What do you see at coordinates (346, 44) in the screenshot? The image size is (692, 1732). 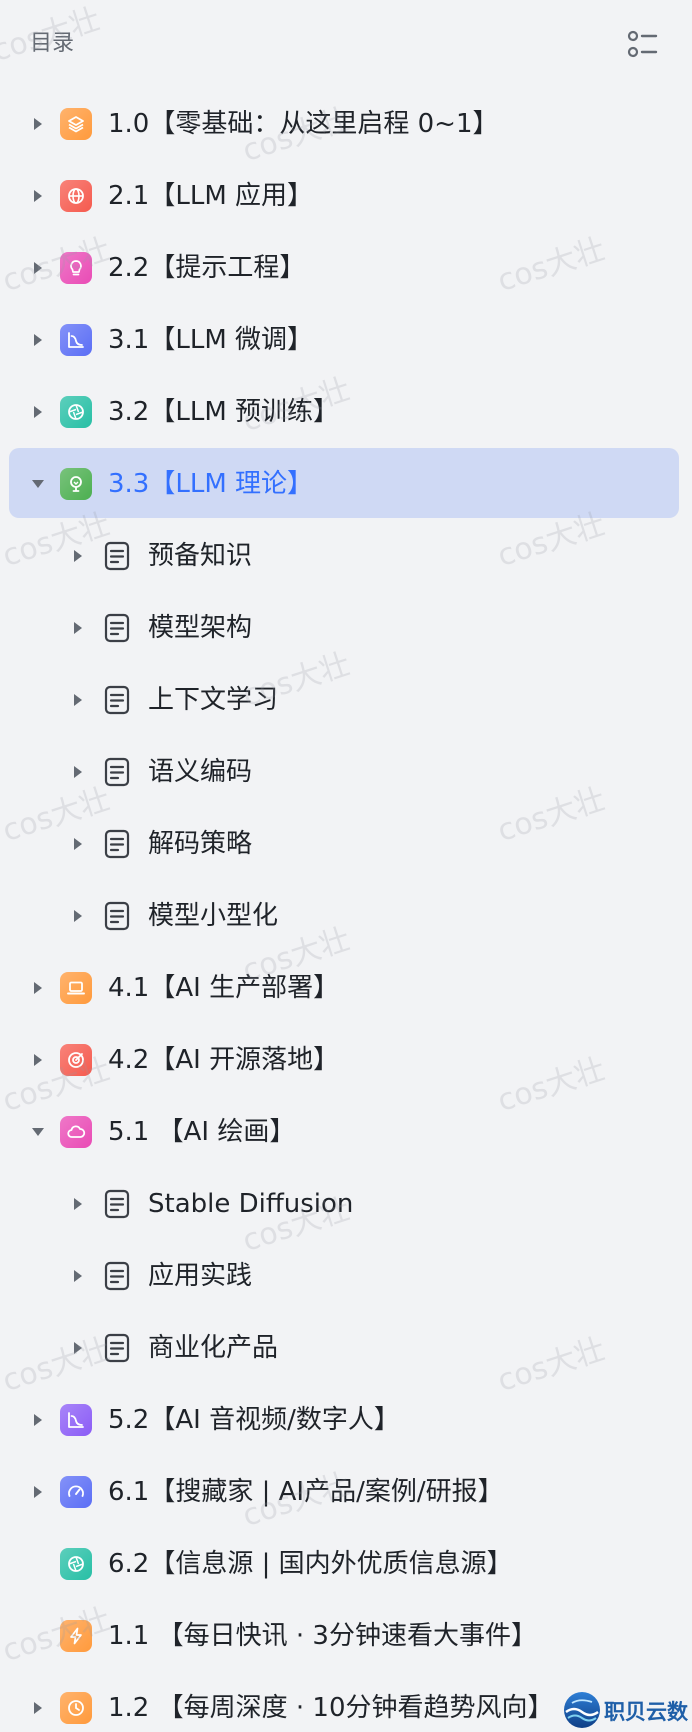 I see `toc-header: 目录` at bounding box center [346, 44].